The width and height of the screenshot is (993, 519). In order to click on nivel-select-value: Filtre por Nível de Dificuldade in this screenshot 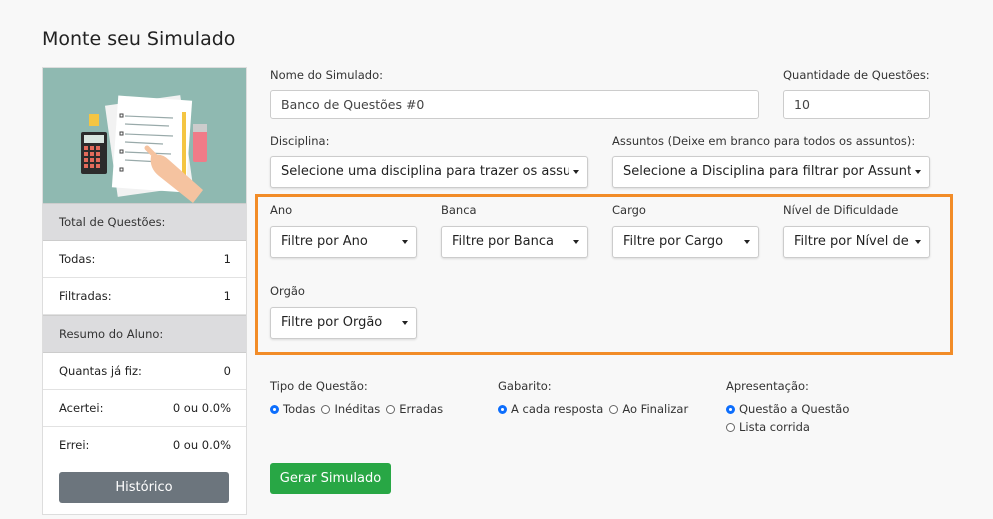, I will do `click(852, 241)`.